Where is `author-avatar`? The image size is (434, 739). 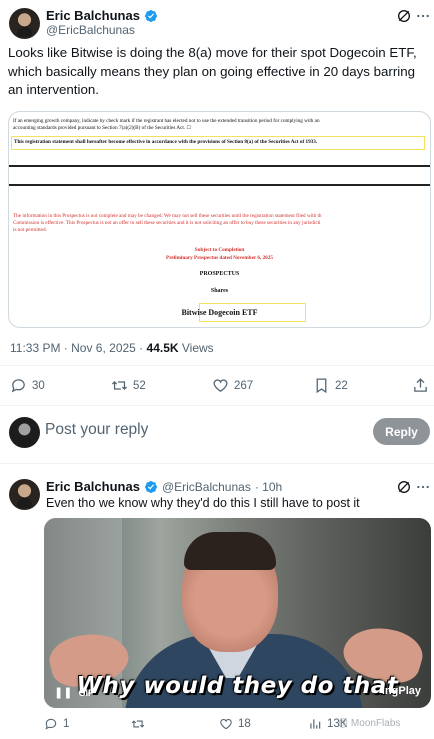 author-avatar is located at coordinates (24, 23).